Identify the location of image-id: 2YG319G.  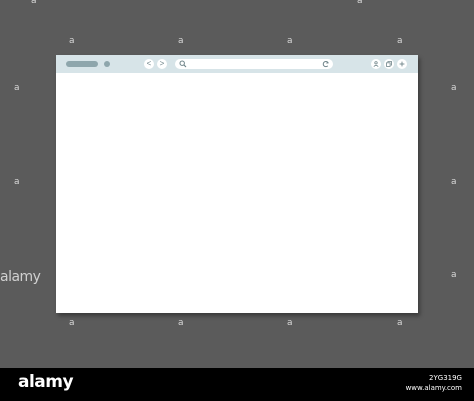
(445, 378).